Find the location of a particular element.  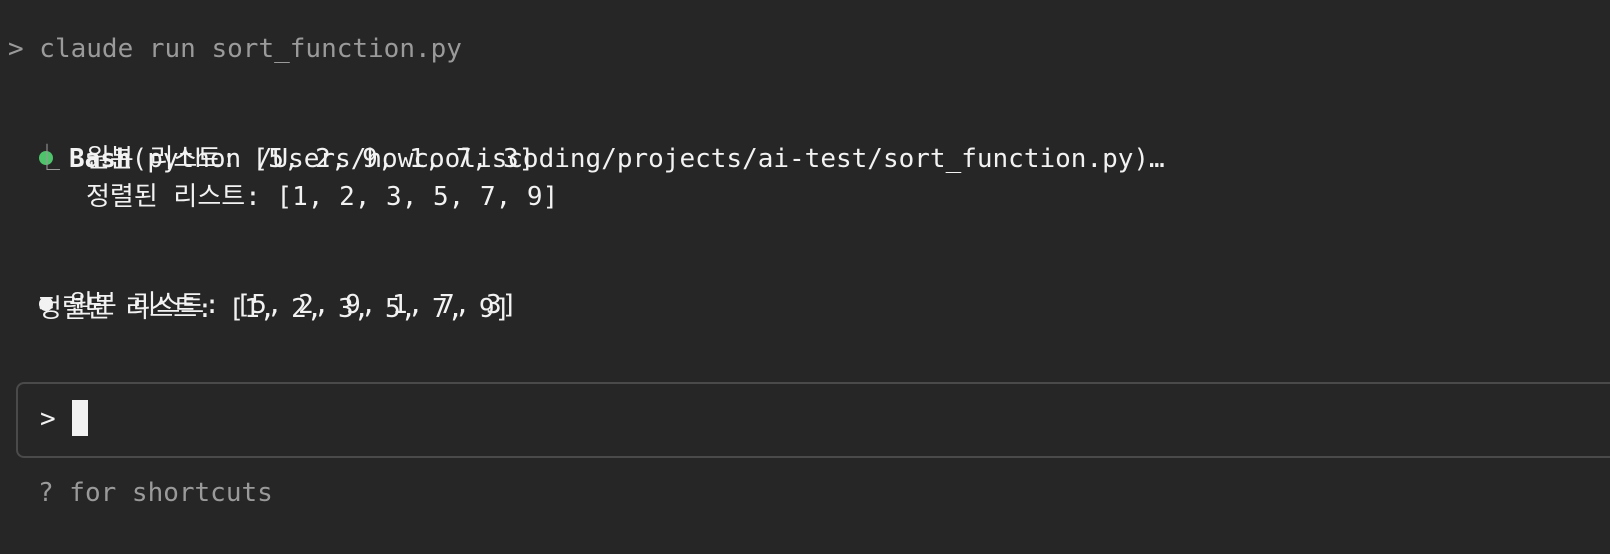

response-line: 정렬된 리스트: [1, 2, 3, 5, 7, 9] is located at coordinates (274, 309).